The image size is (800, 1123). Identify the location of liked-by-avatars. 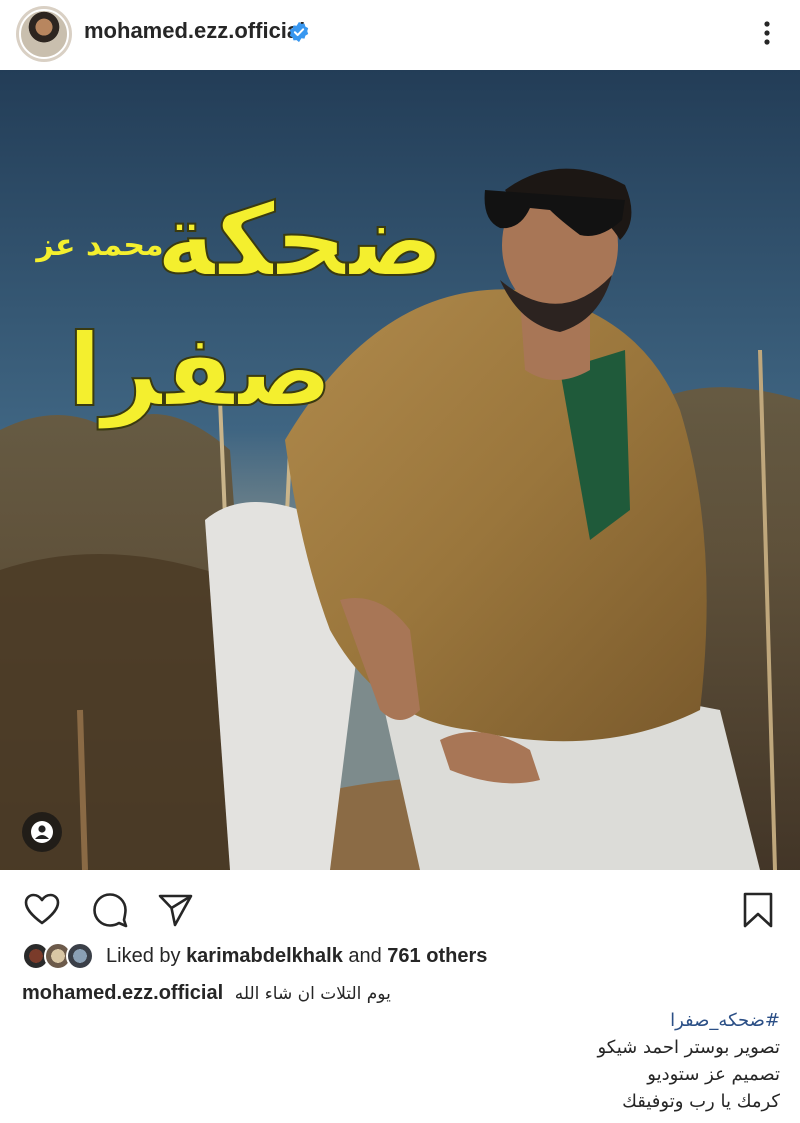
(62, 957).